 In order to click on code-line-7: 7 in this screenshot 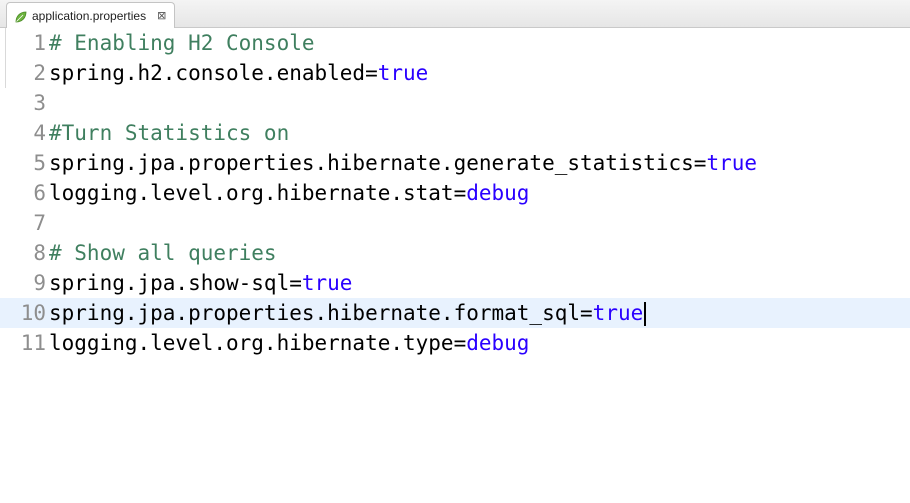, I will do `click(455, 223)`.